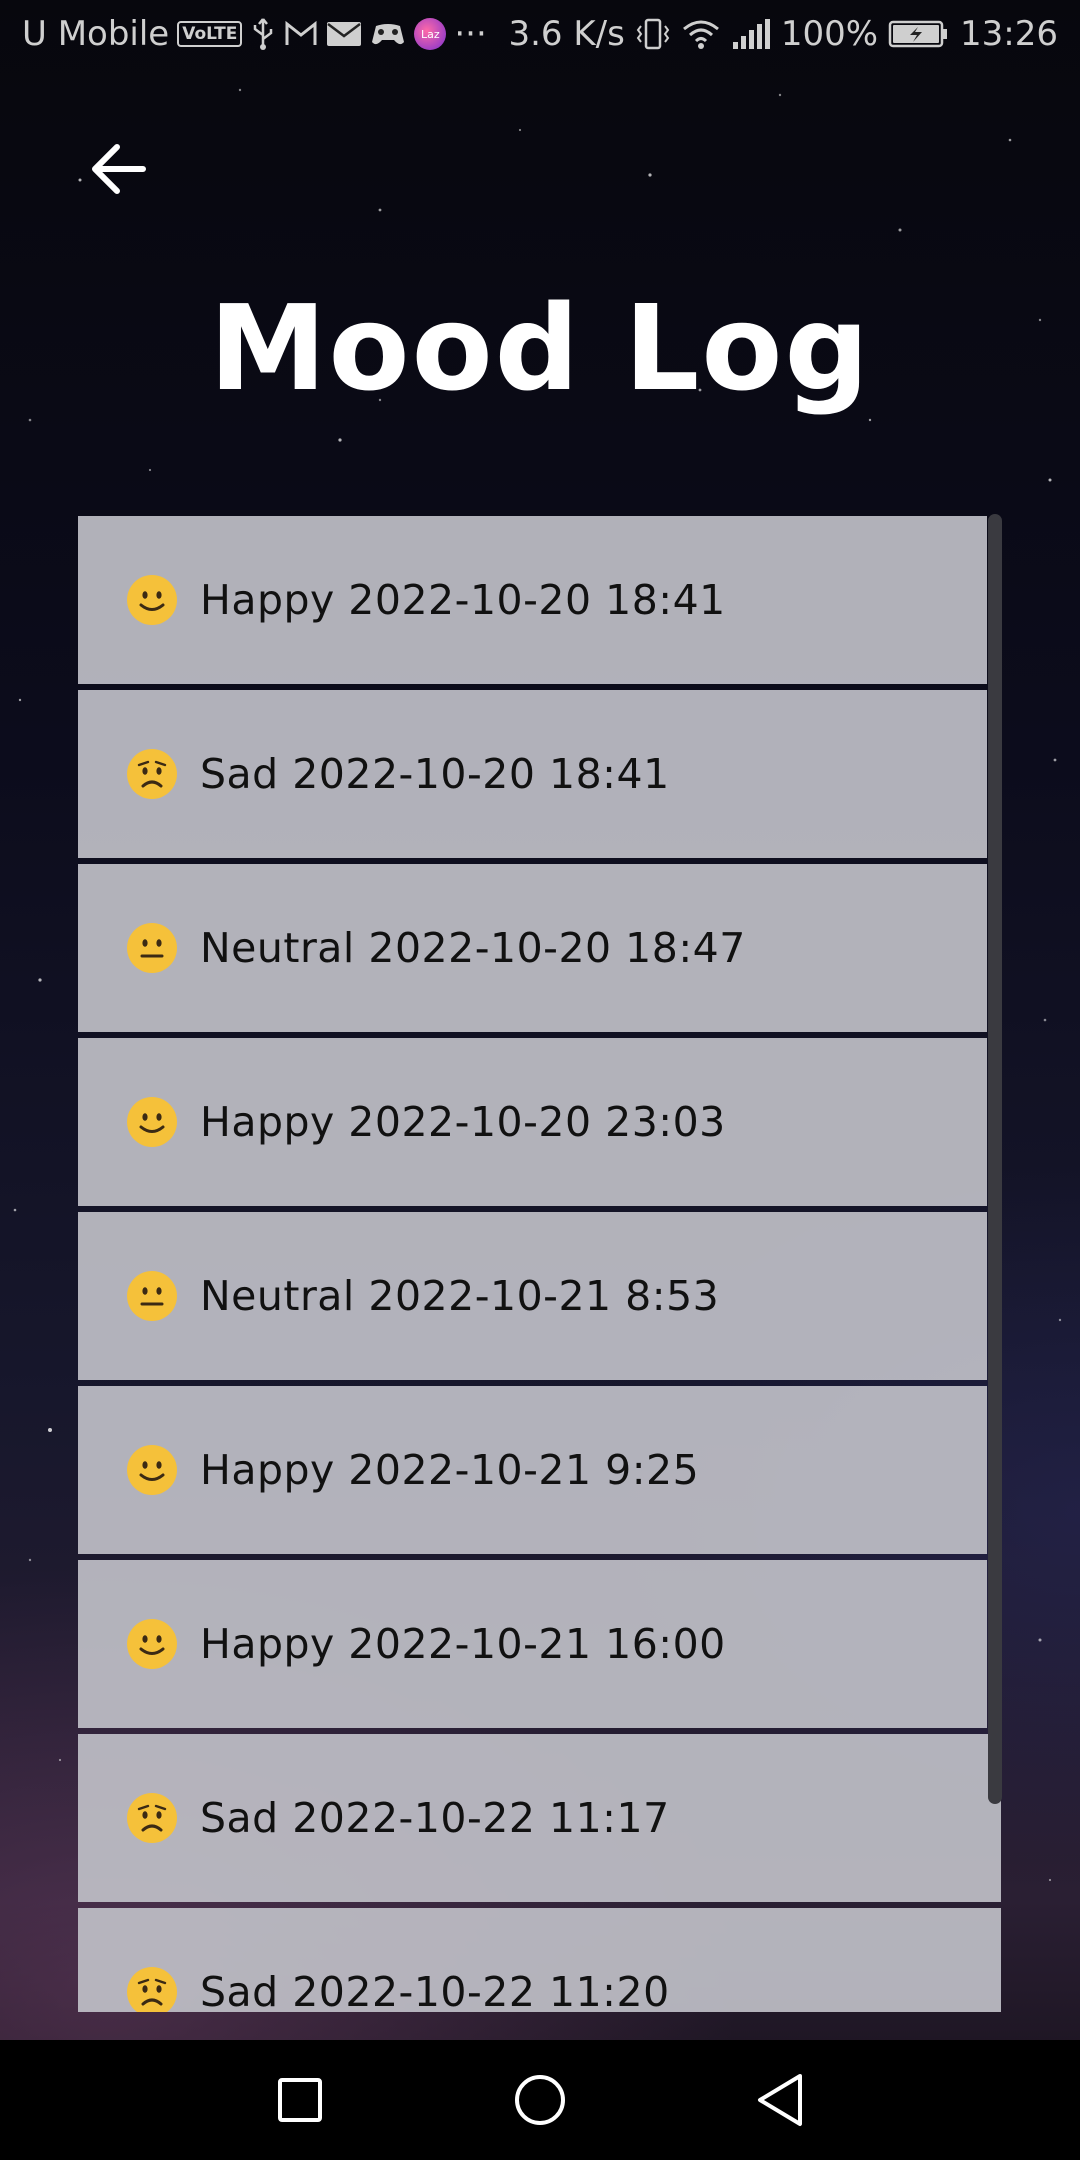 The image size is (1080, 2160). I want to click on carrier-label: U Mobile, so click(96, 34).